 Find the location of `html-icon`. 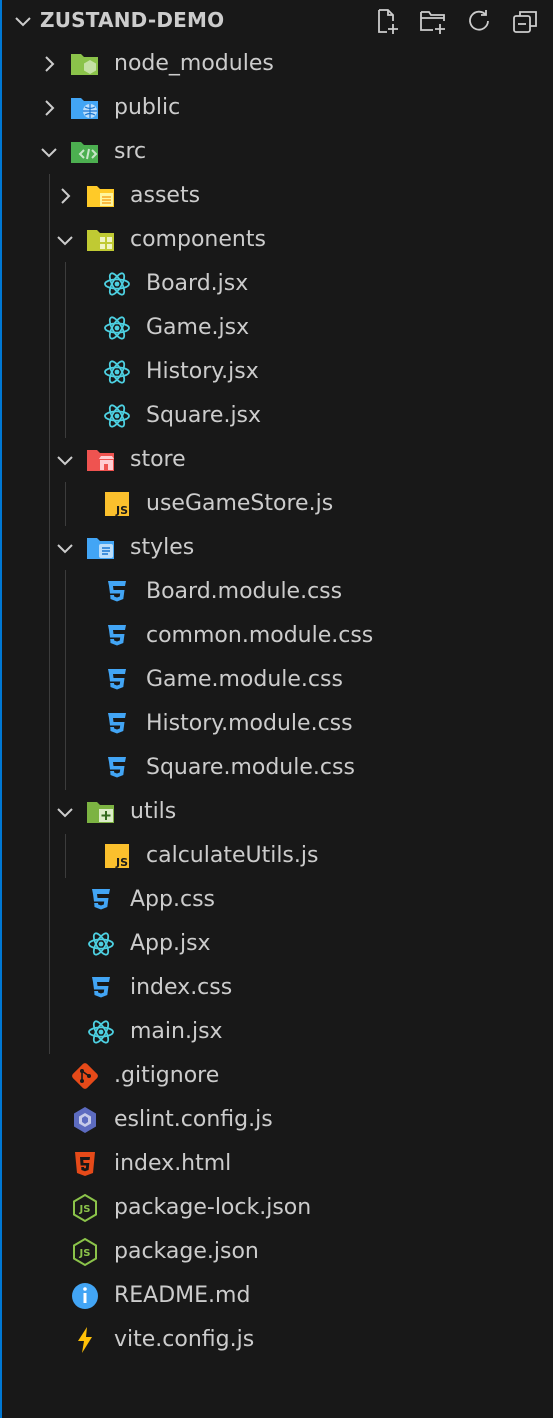

html-icon is located at coordinates (85, 1164).